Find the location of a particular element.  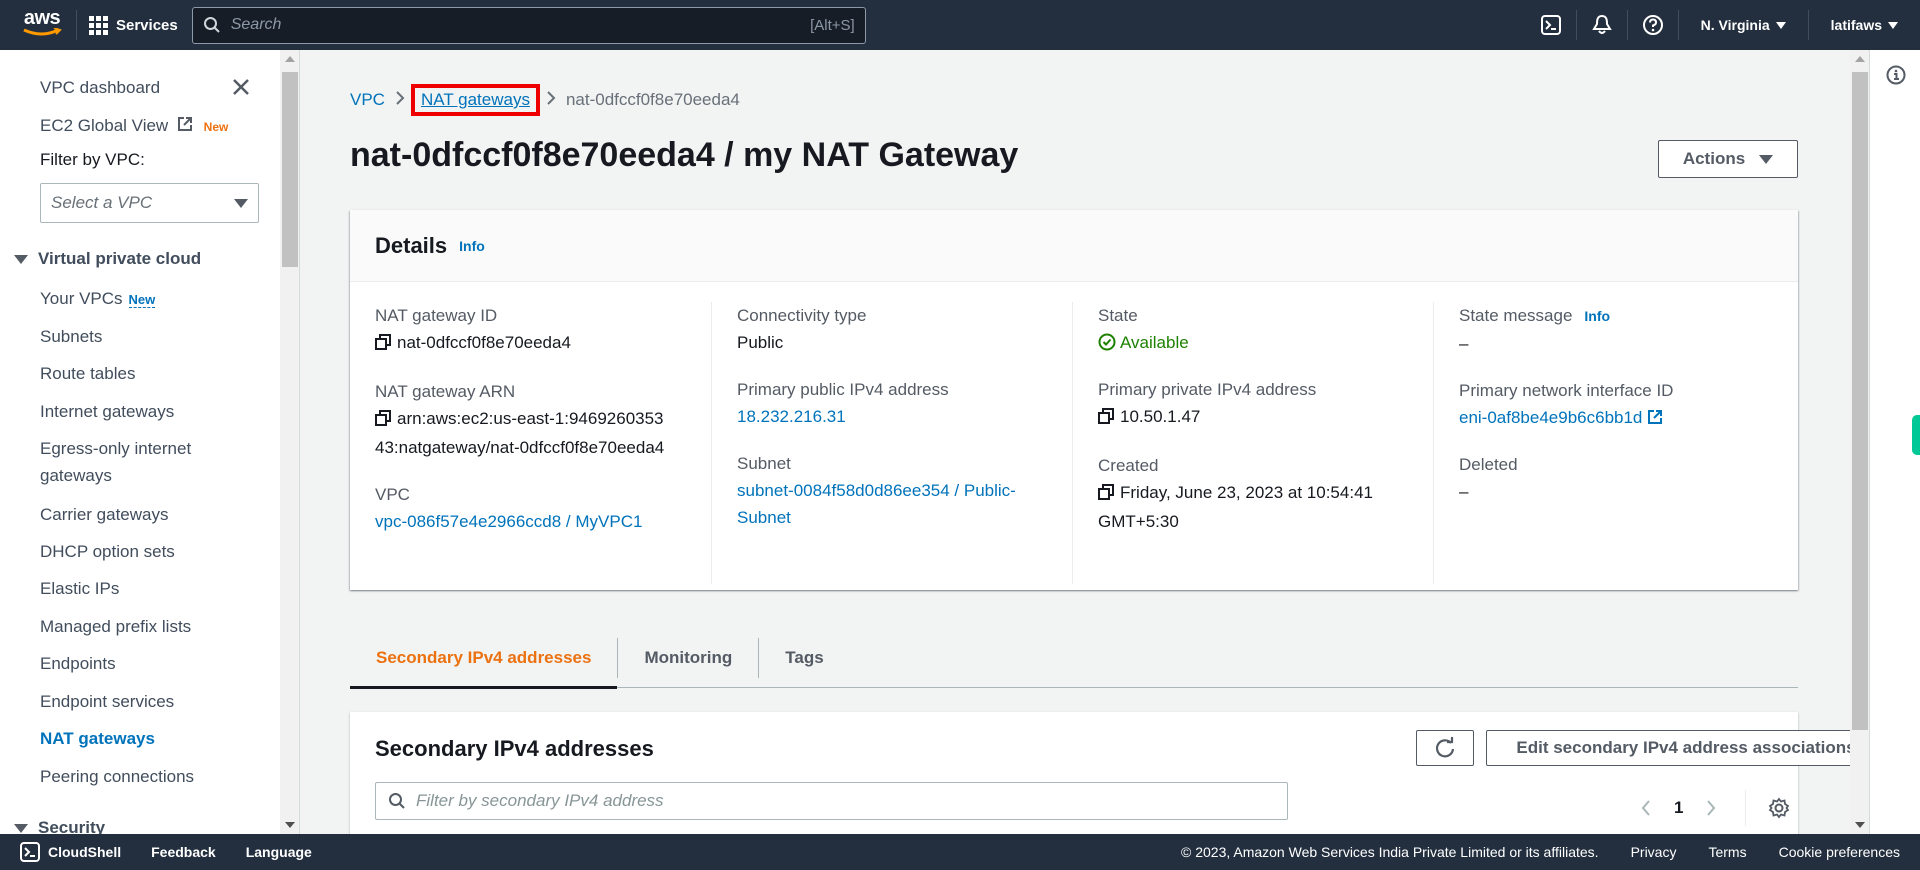

sidebar-item-route-tables: Route tables is located at coordinates (87, 373).